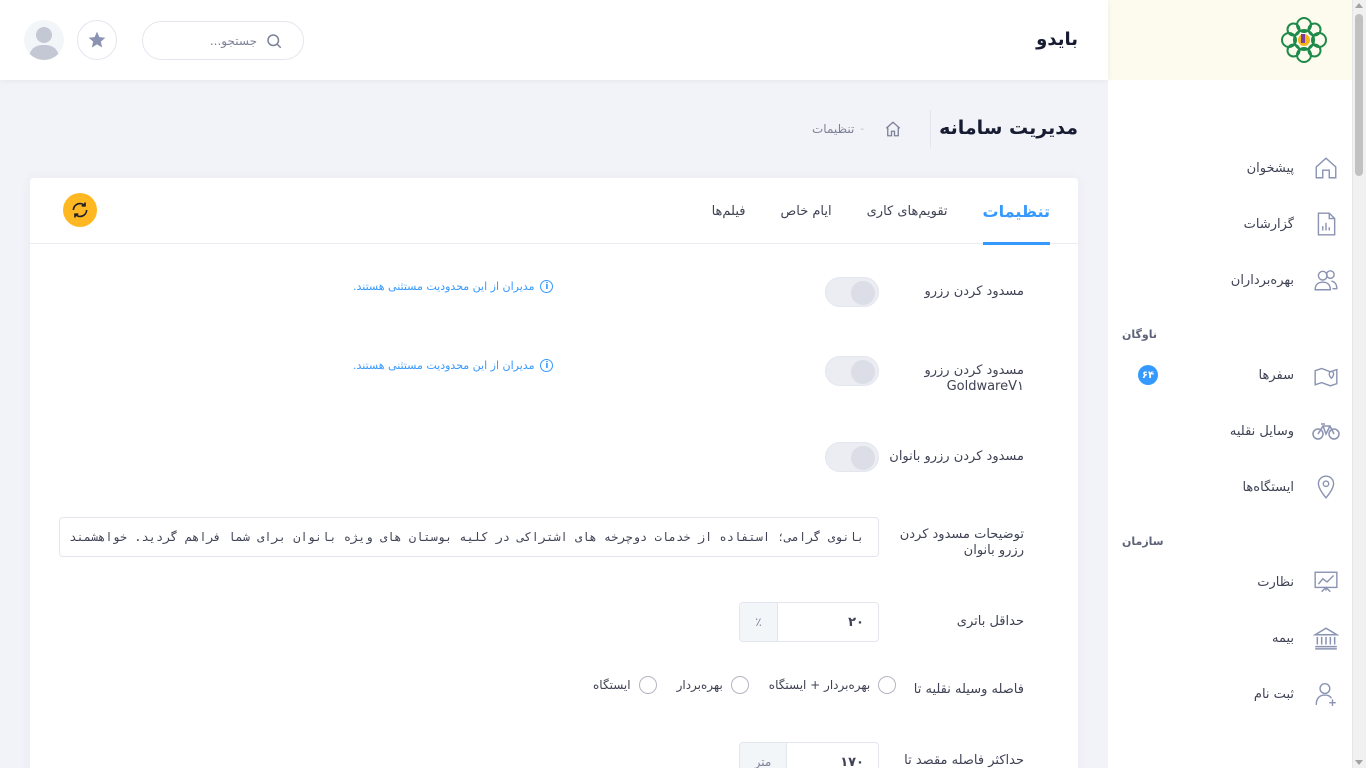 The height and width of the screenshot is (768, 1366). What do you see at coordinates (1268, 487) in the screenshot?
I see `sidebar-item-label: ایستگاه‌ها` at bounding box center [1268, 487].